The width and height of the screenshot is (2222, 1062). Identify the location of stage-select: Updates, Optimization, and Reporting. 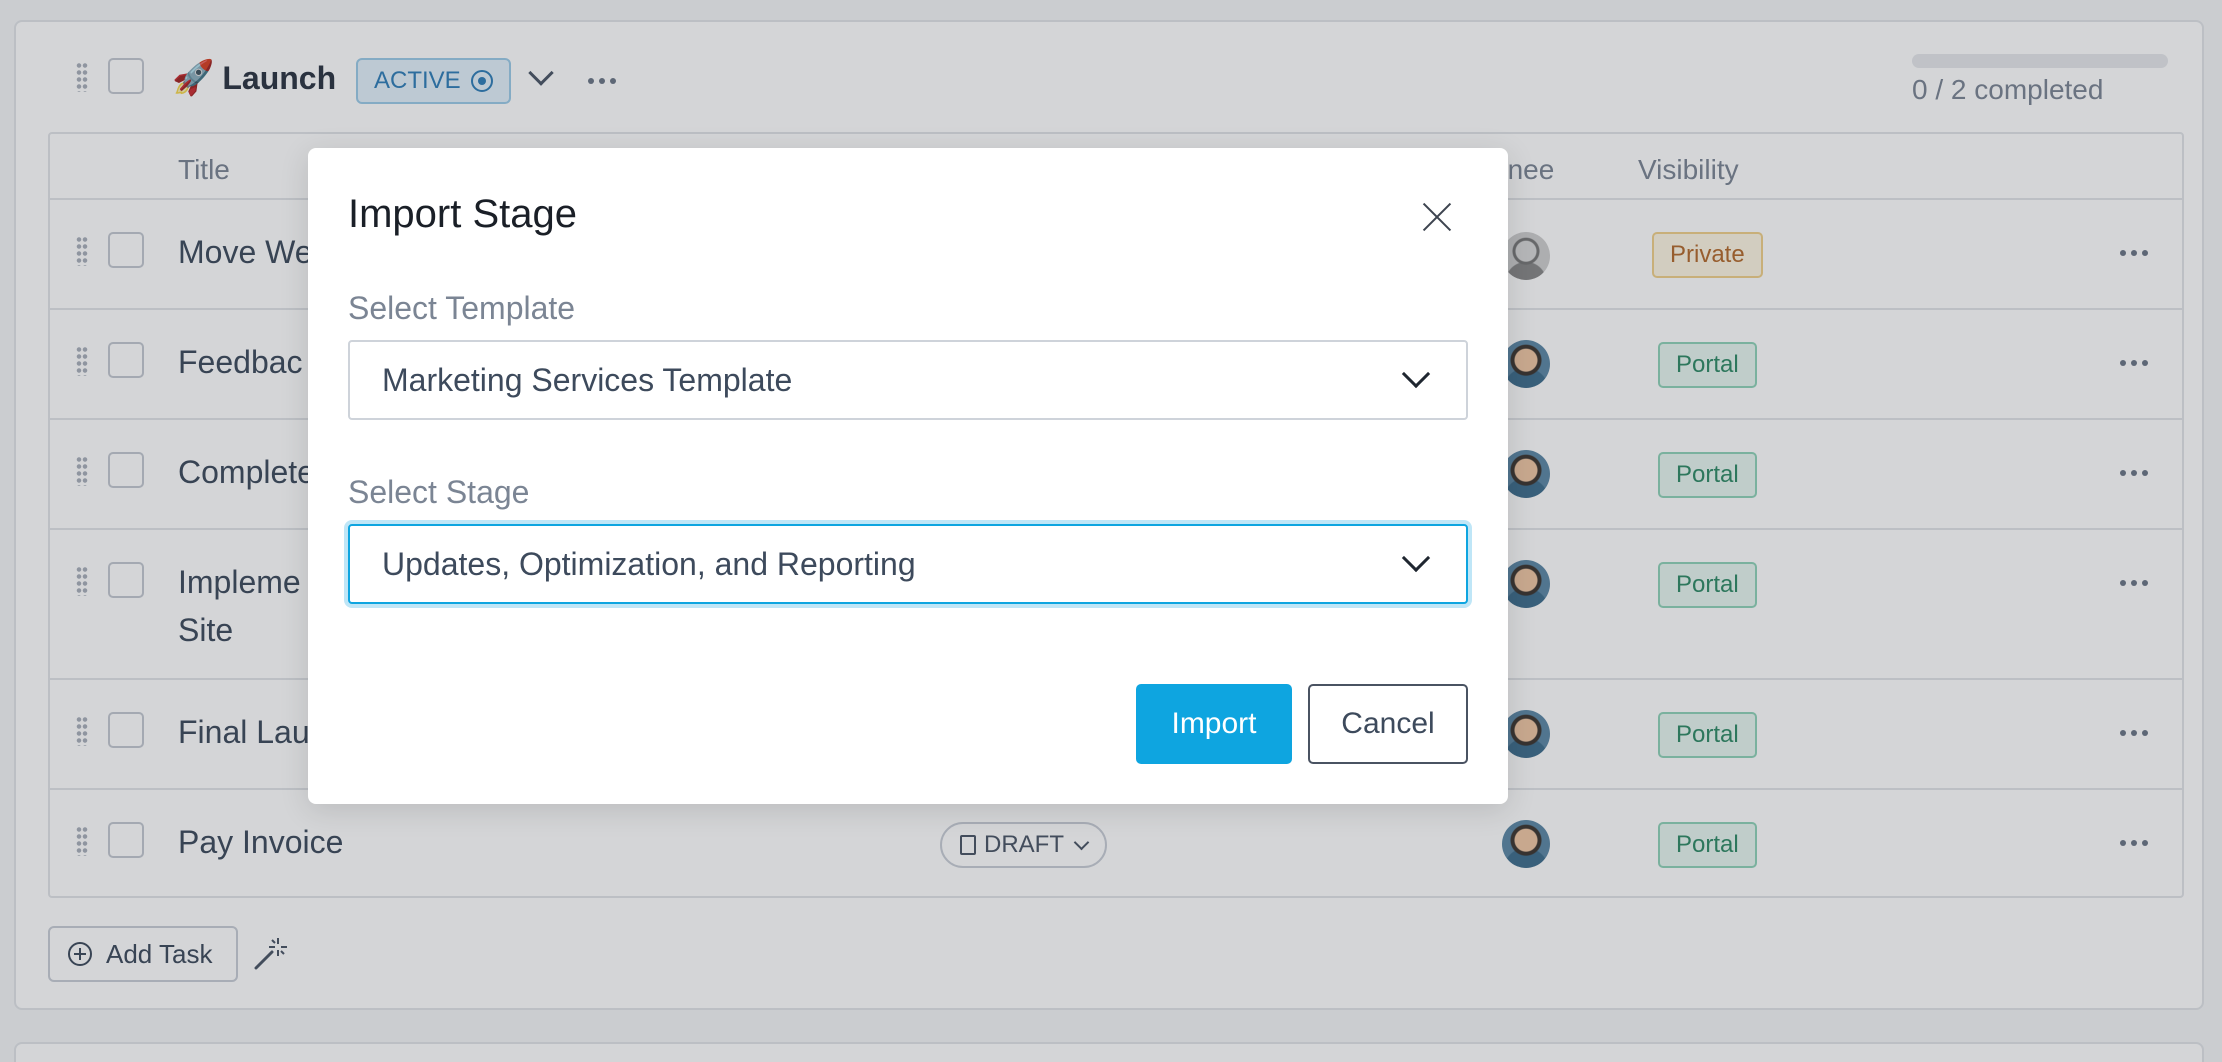
(908, 564).